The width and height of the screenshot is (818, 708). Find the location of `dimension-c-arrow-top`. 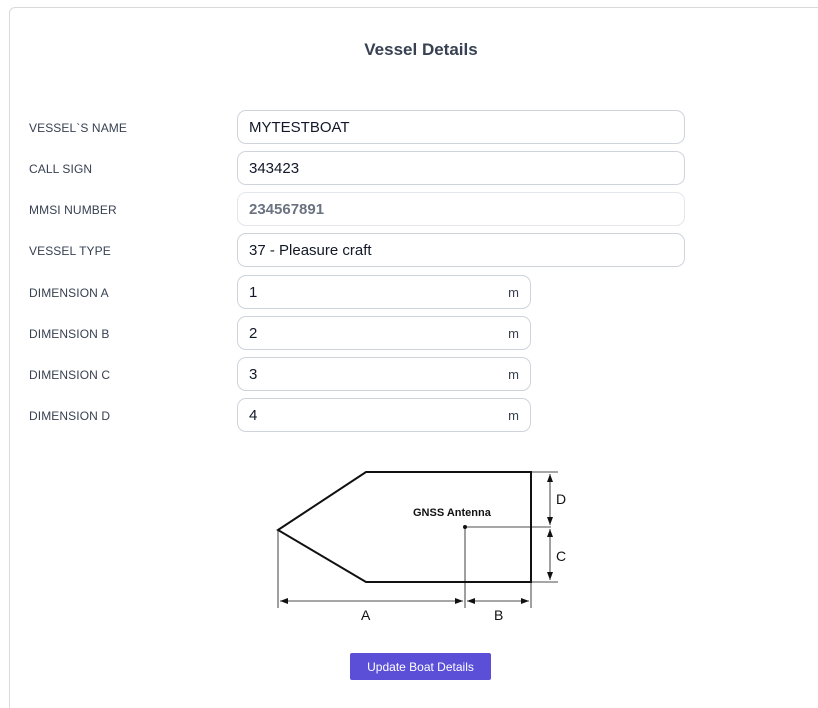

dimension-c-arrow-top is located at coordinates (550, 533).